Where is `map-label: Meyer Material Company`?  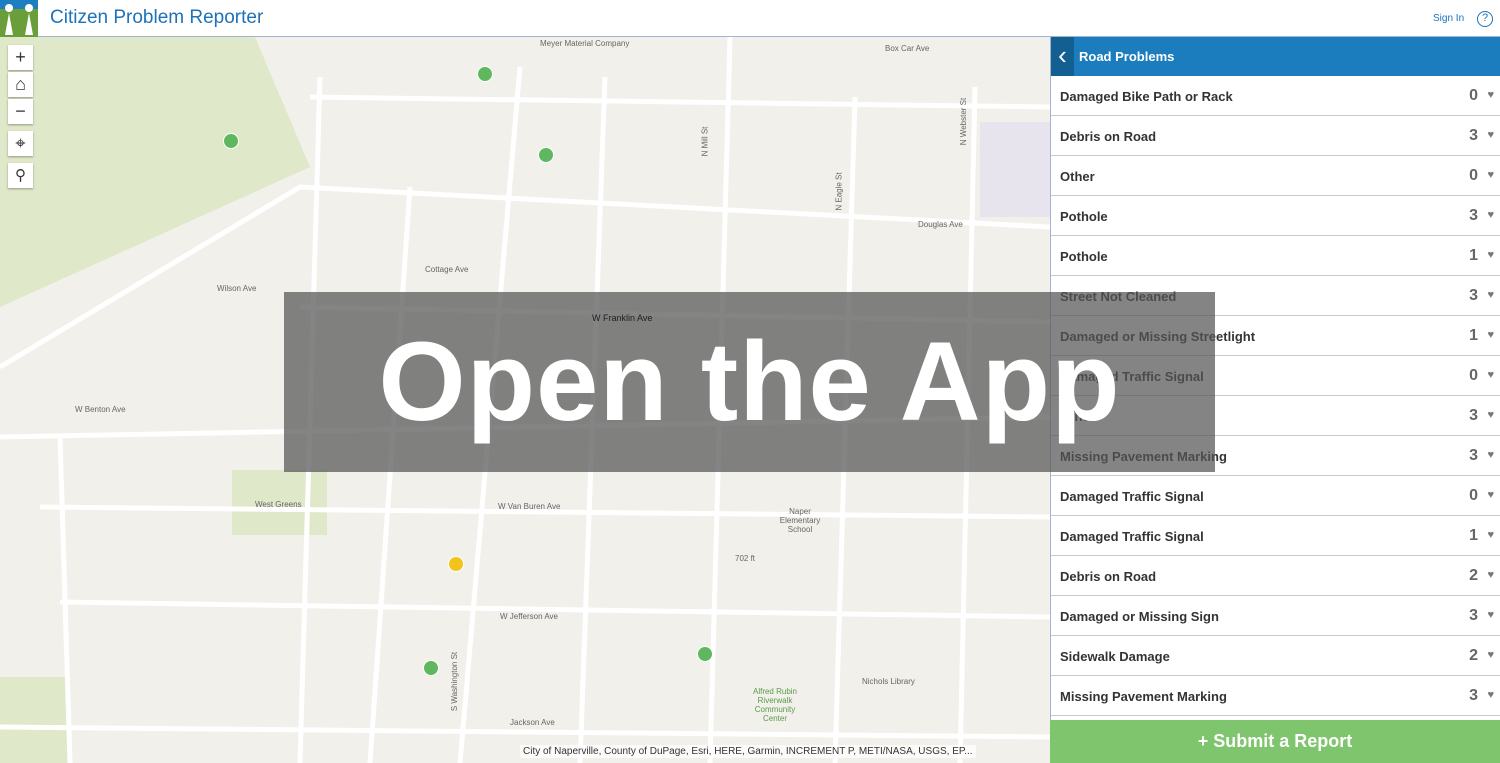
map-label: Meyer Material Company is located at coordinates (585, 43).